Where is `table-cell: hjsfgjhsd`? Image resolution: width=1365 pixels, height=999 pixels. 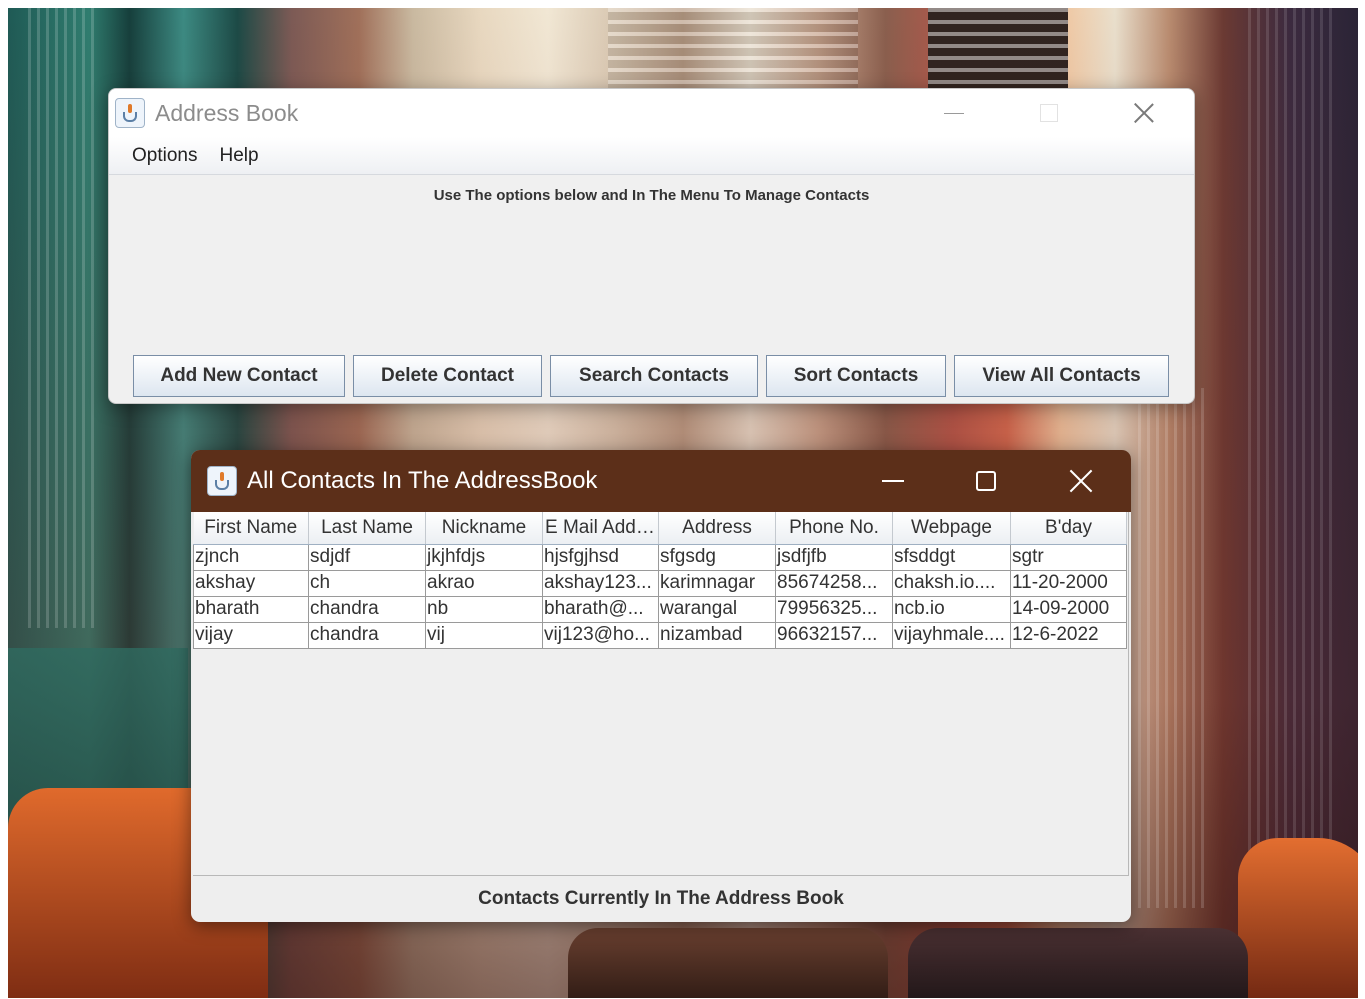
table-cell: hjsfgjhsd is located at coordinates (600, 557).